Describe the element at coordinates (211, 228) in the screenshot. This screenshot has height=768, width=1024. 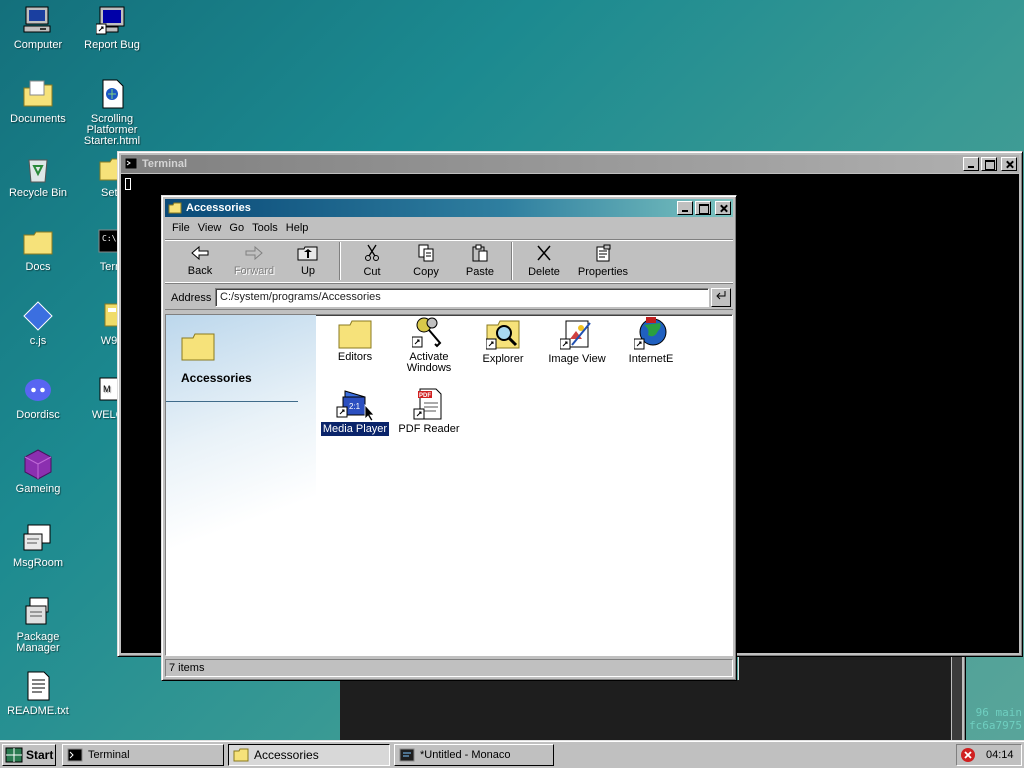
I see `menu-view: View` at that location.